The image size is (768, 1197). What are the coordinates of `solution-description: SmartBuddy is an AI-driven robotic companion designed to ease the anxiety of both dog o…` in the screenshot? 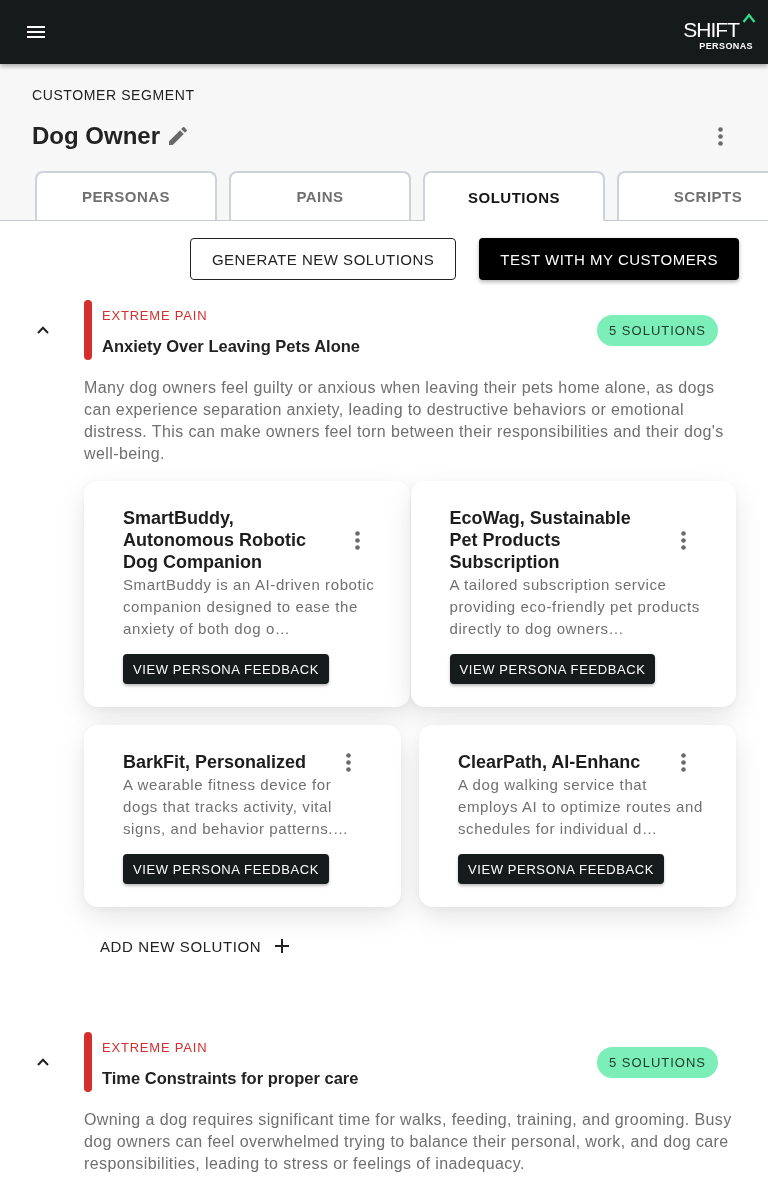 It's located at (249, 607).